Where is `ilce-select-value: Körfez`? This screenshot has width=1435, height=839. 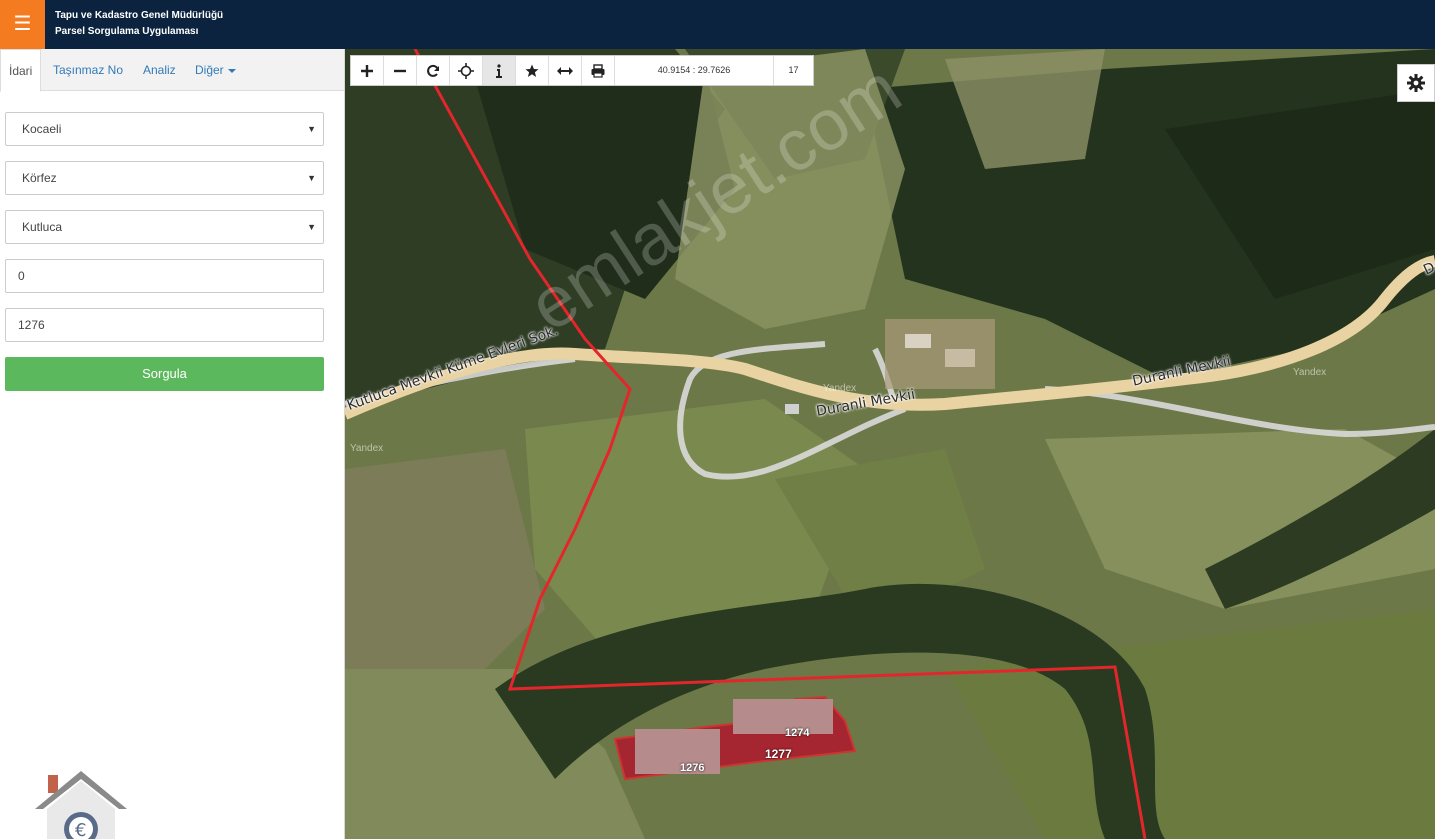 ilce-select-value: Körfez is located at coordinates (39, 178).